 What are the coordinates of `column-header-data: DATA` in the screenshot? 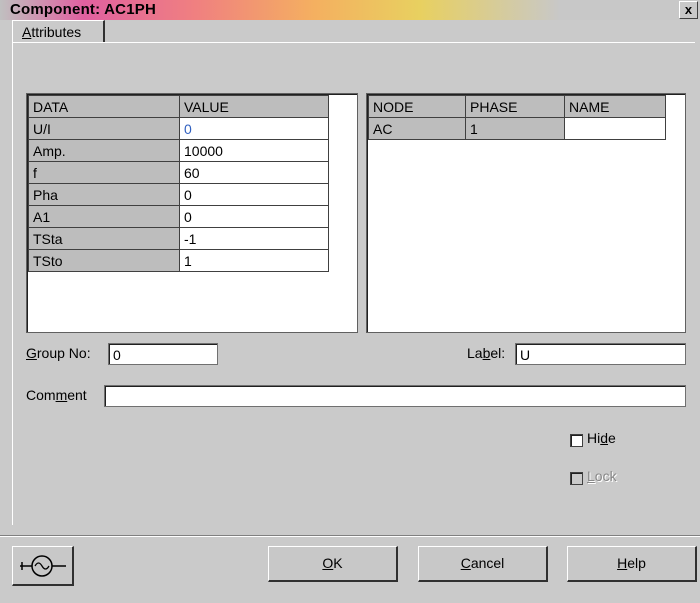 It's located at (104, 106).